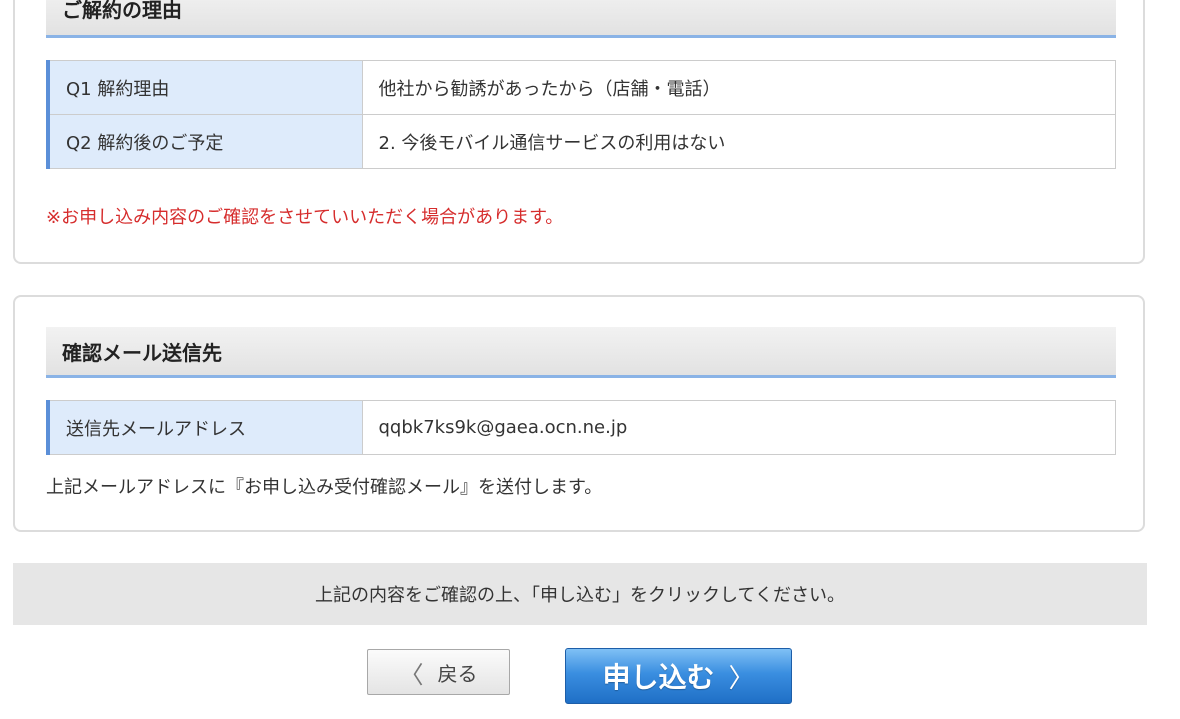 Image resolution: width=1180 pixels, height=719 pixels. Describe the element at coordinates (741, 678) in the screenshot. I see `chevron-right-icon: 〉` at that location.